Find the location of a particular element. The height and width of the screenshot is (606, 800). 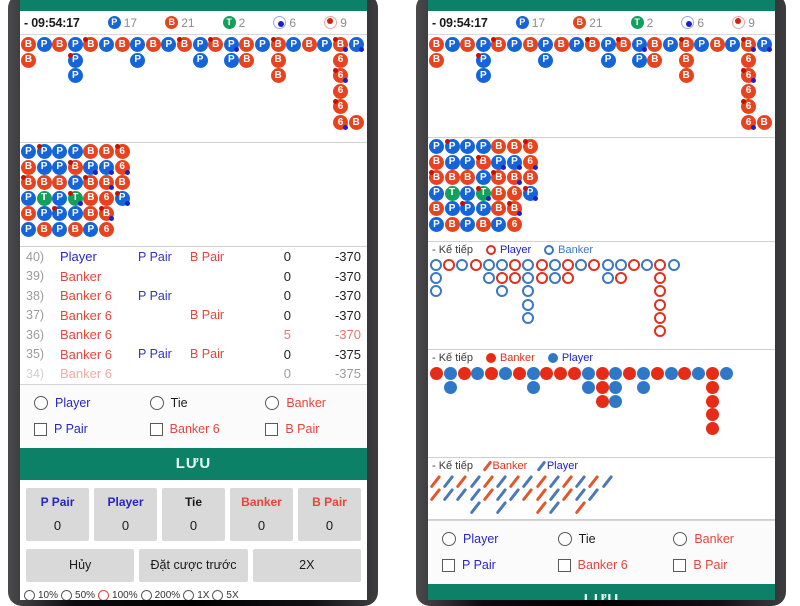

table-row: 37) Banker 6 B Pair 0 -370 is located at coordinates (193, 316).